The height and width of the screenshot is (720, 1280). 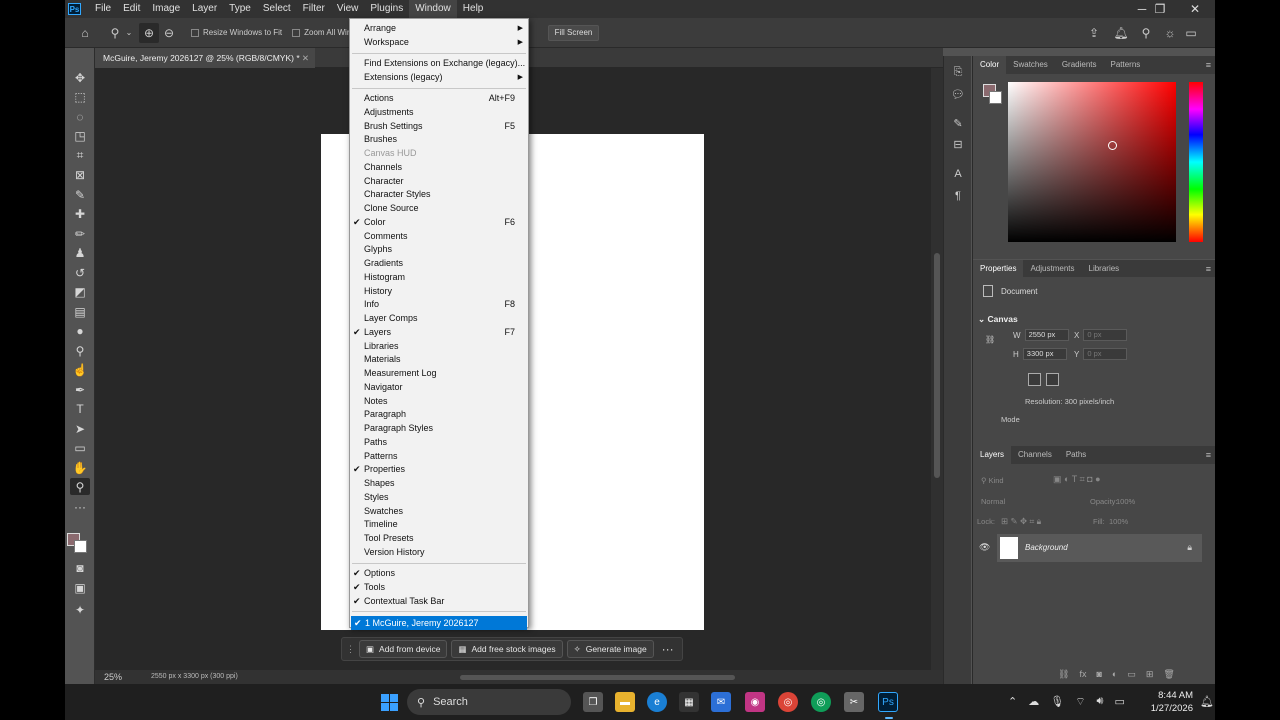 I want to click on type-tool-icon: T, so click(x=80, y=408).